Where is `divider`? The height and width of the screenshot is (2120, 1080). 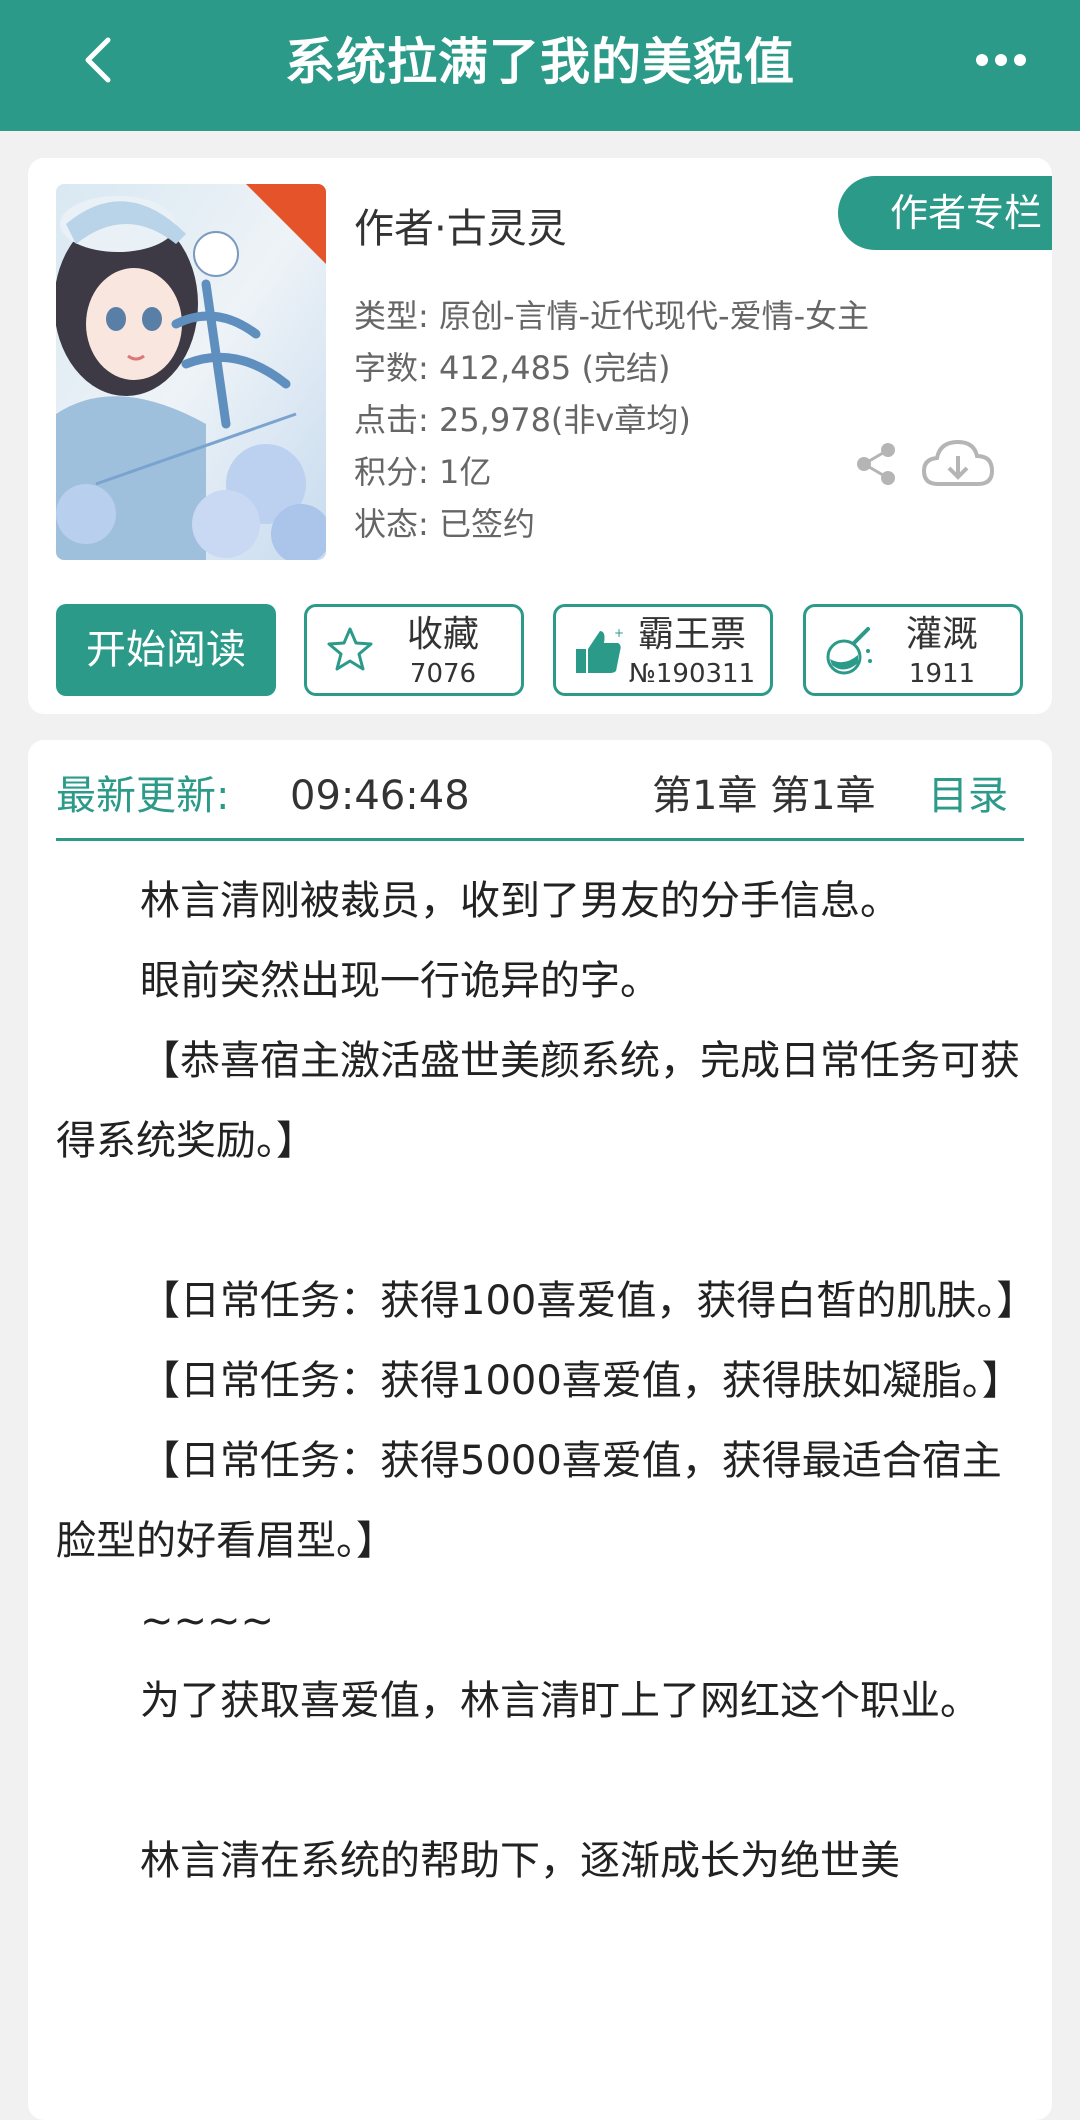
divider is located at coordinates (540, 839).